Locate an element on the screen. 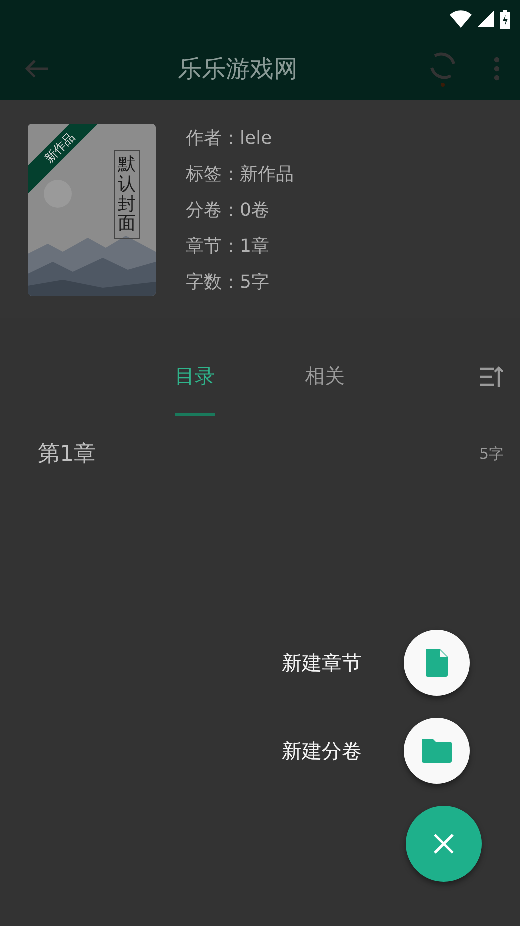 This screenshot has height=926, width=520. book-info-line: 标签：新作品 is located at coordinates (240, 175).